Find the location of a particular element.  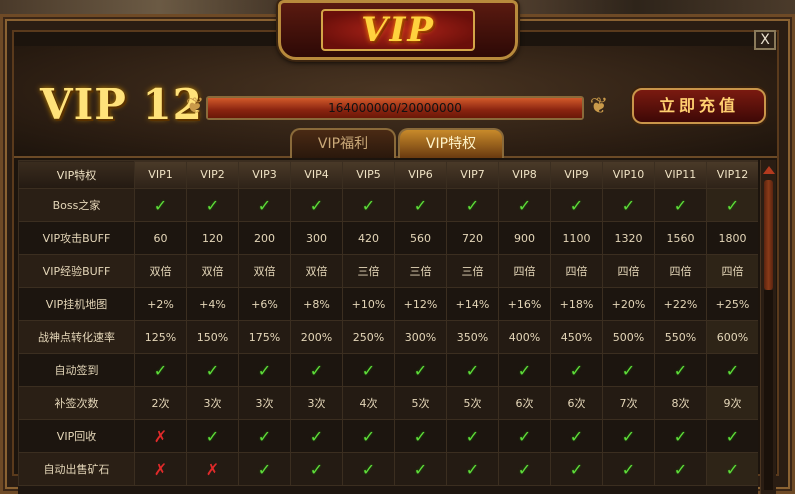

scroll-thumb is located at coordinates (768, 235).